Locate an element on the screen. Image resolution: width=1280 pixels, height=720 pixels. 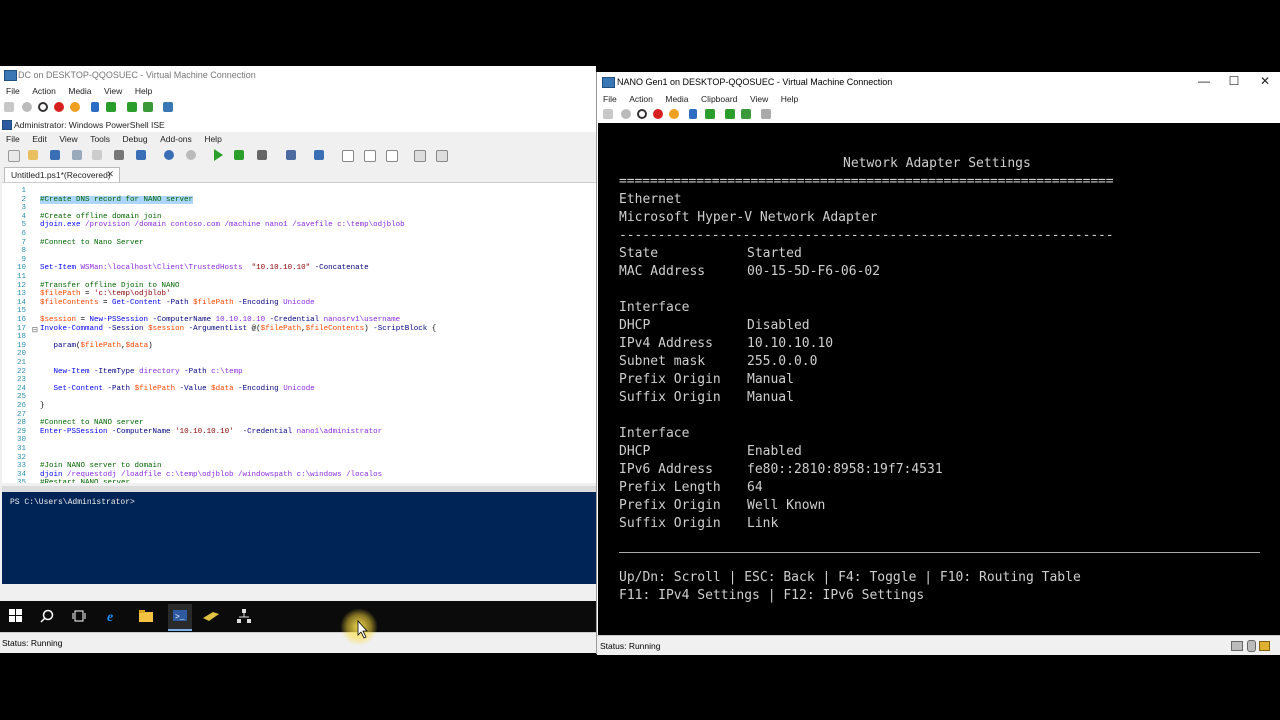
new-file-icon is located at coordinates (14, 156).